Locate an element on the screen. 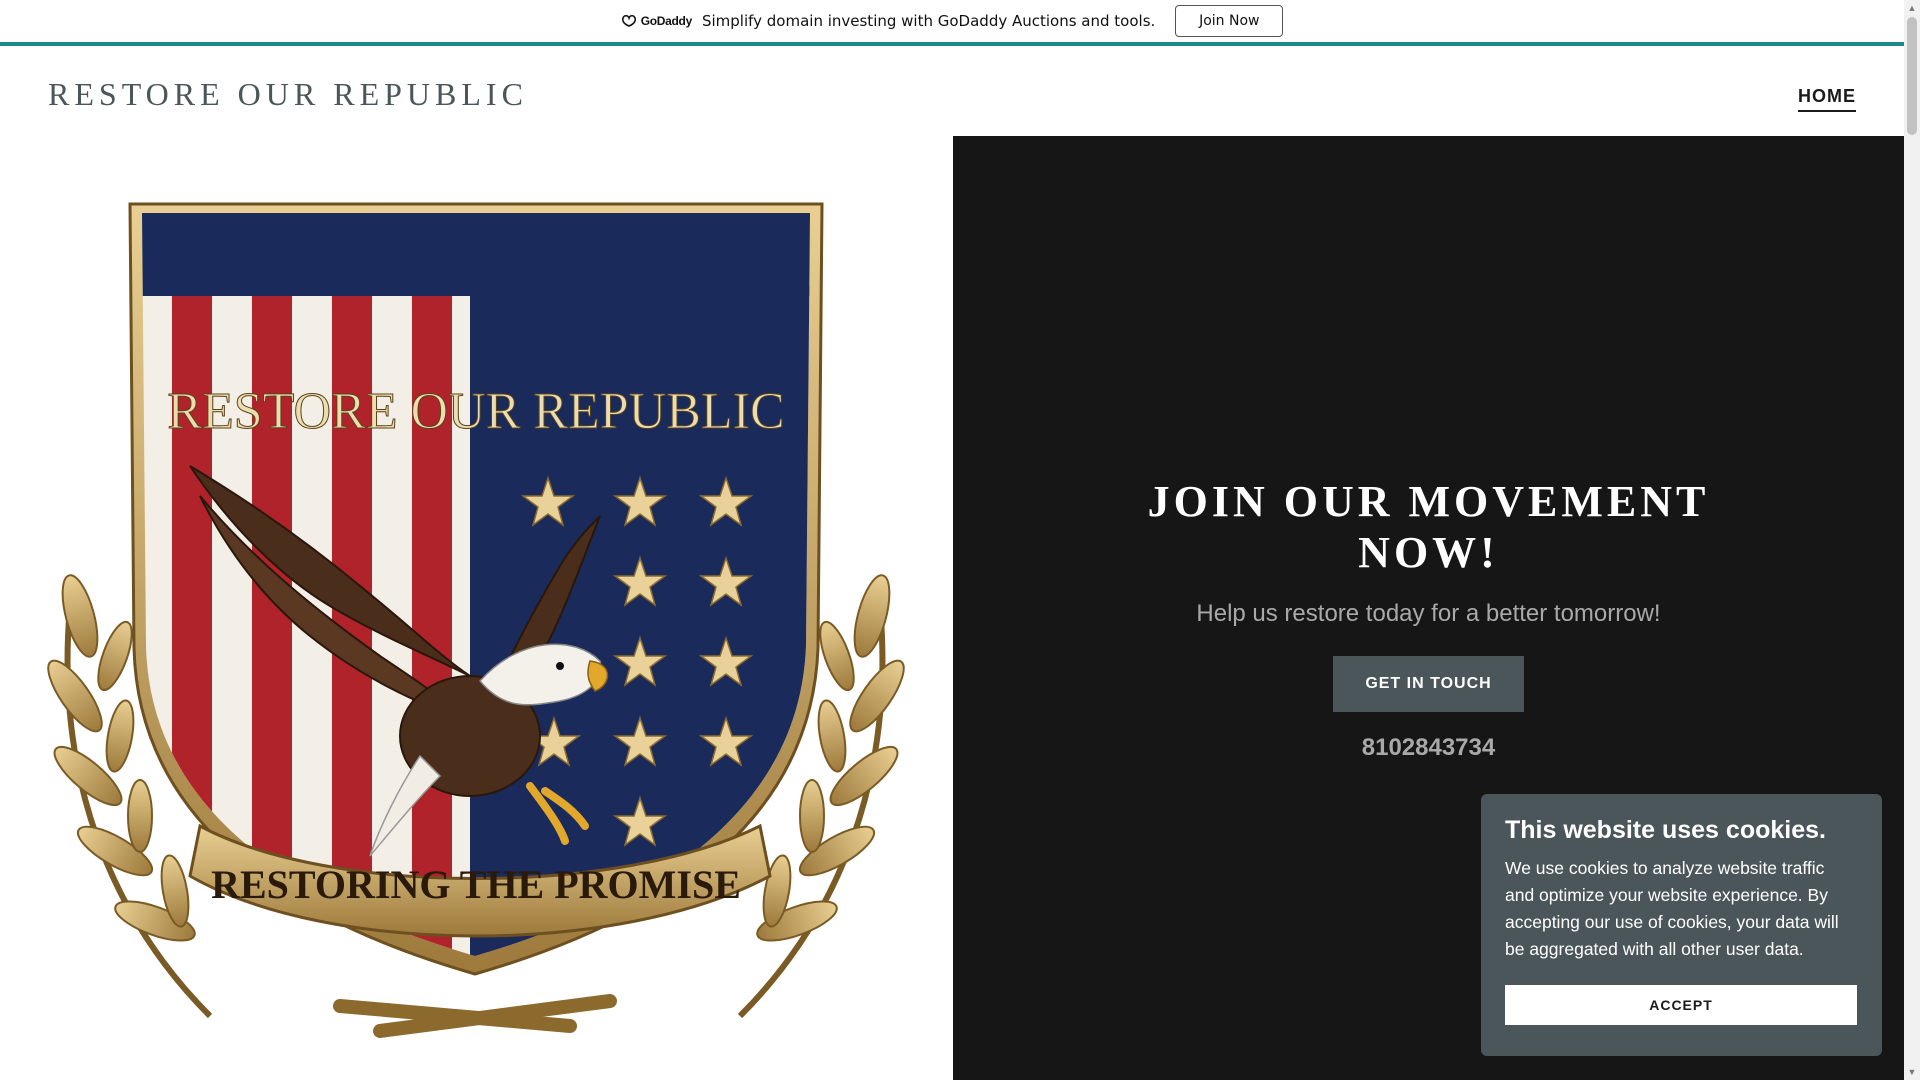 The height and width of the screenshot is (1080, 1920). scroll-thumb is located at coordinates (1912, 76).